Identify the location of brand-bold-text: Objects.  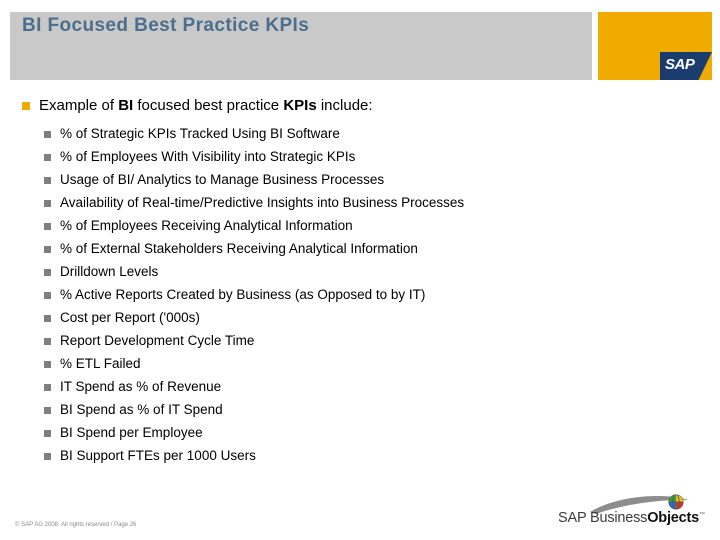
(673, 518).